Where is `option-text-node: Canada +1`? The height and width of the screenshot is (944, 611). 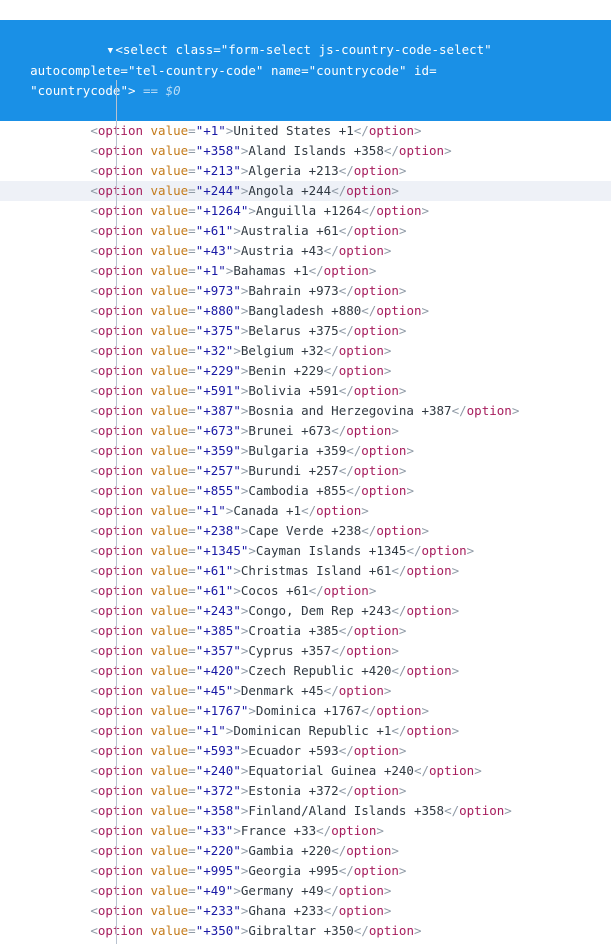 option-text-node: Canada +1 is located at coordinates (267, 510).